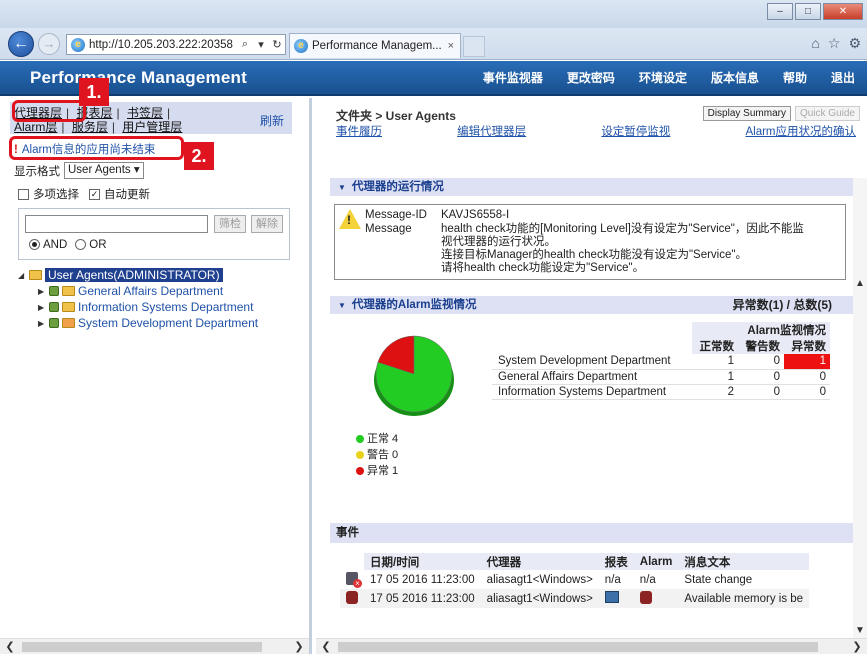 The height and width of the screenshot is (654, 867). I want to click on table-row: Information Systems Department 2 0 0, so click(661, 391).